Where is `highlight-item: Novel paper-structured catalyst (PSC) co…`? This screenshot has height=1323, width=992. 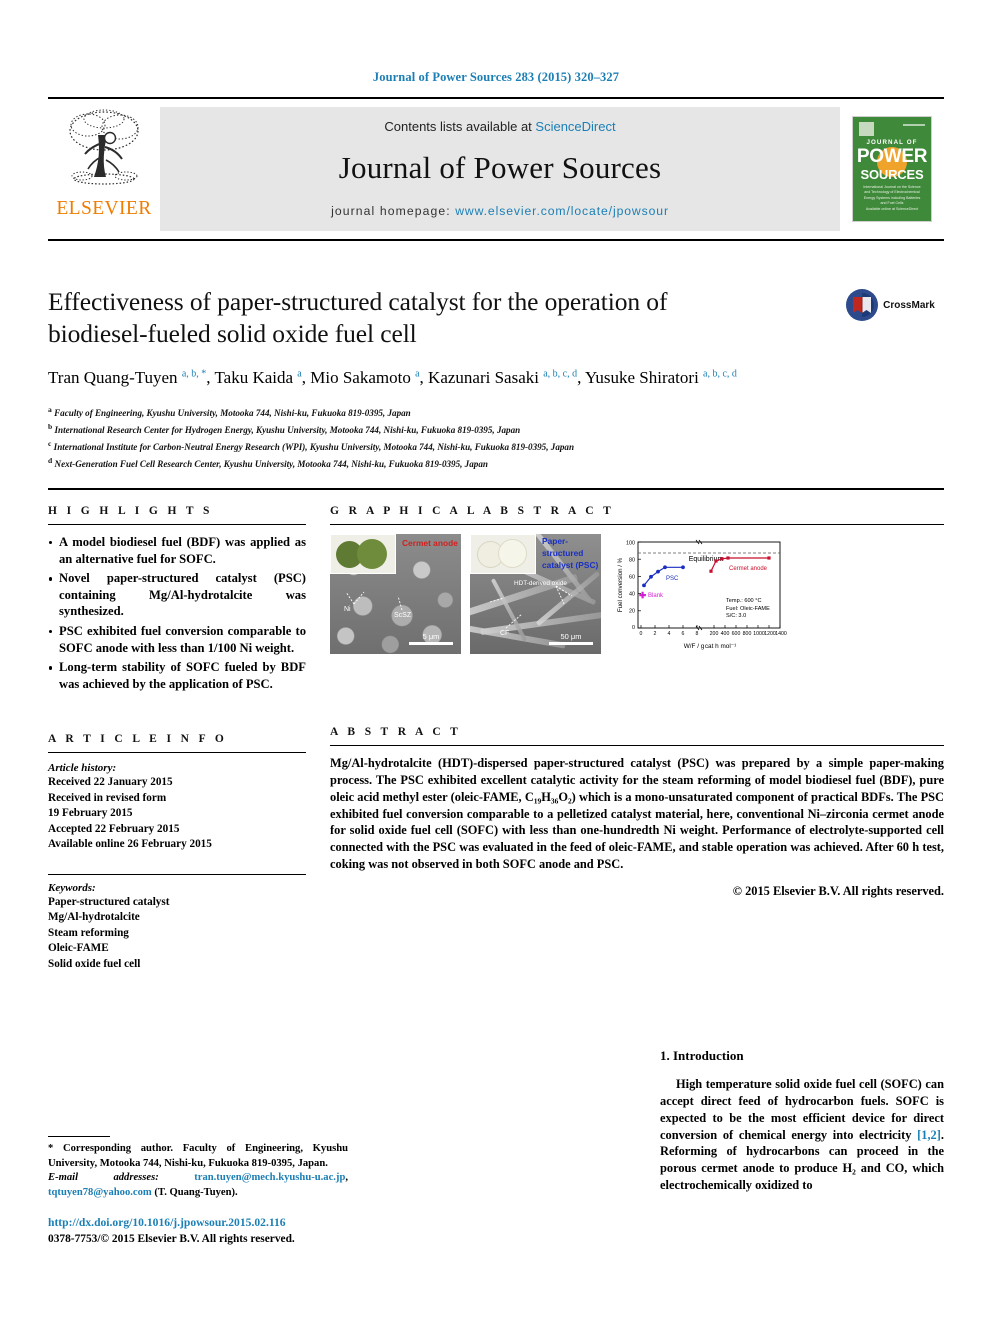
highlight-item: Novel paper-structured catalyst (PSC) co… is located at coordinates (177, 595).